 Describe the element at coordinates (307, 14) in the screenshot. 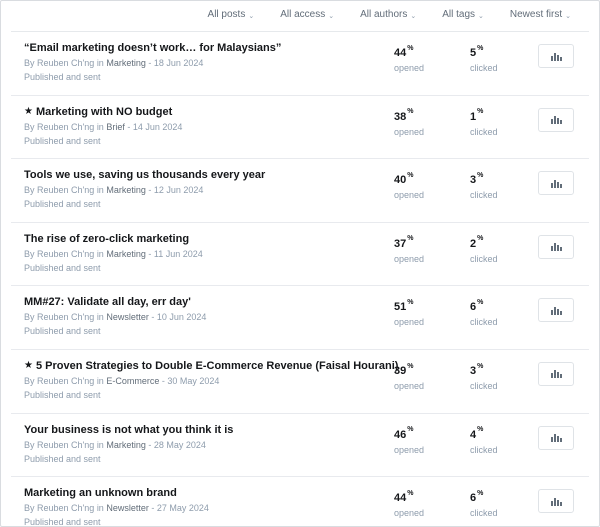

I see `filter-access: All access ⌄` at that location.